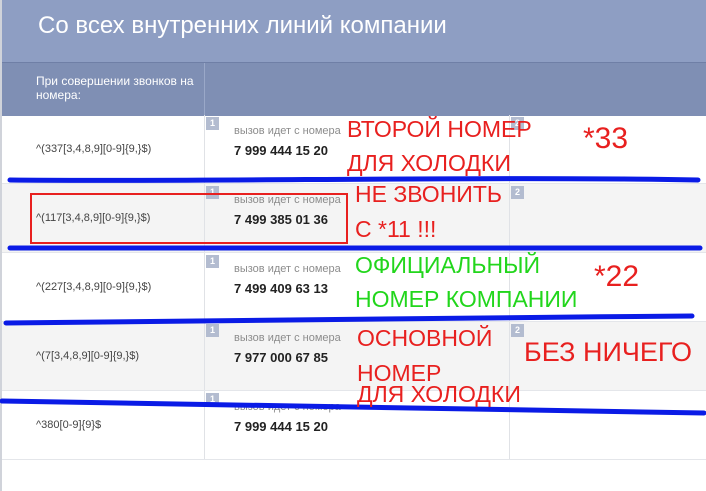 Image resolution: width=706 pixels, height=491 pixels. I want to click on annotation-code: *33, so click(606, 138).